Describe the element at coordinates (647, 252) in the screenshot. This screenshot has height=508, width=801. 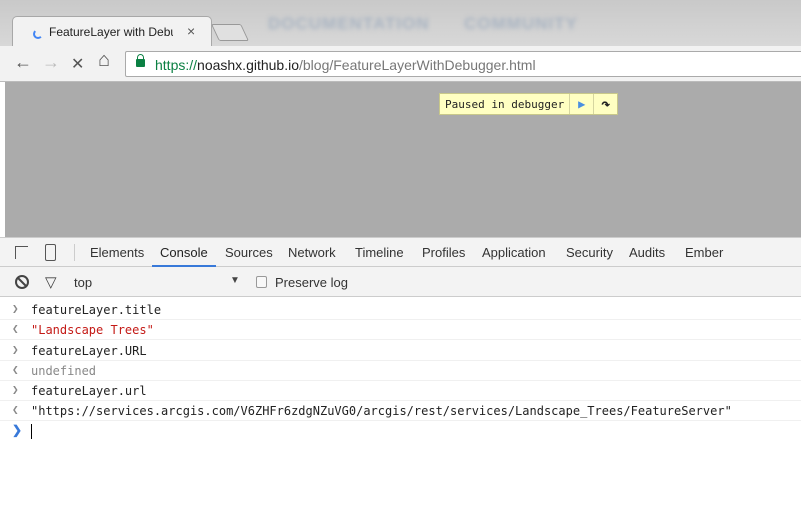
I see `tab-audits: Audits` at that location.